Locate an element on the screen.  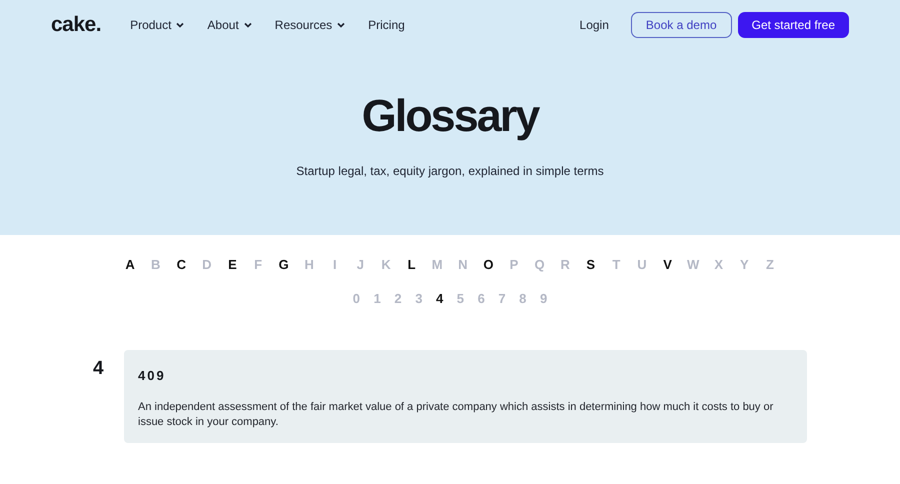
logo: cake. is located at coordinates (76, 25).